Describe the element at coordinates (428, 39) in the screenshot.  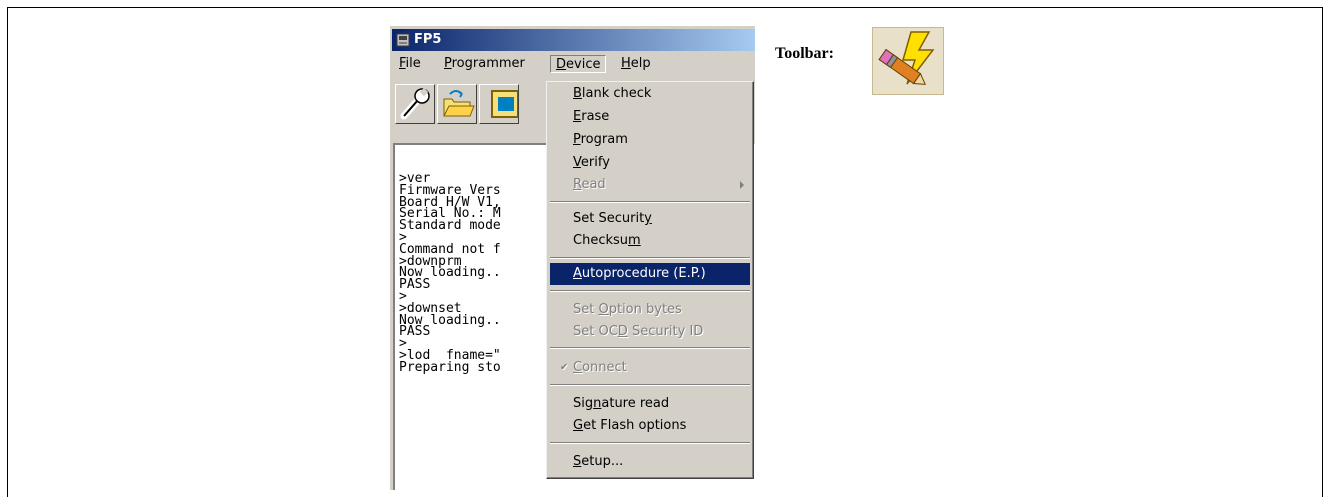
I see `window-title: FP5` at that location.